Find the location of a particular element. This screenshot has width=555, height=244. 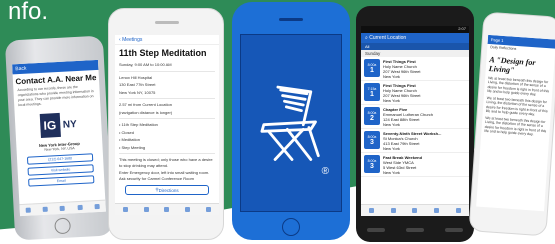

registered-mark: ® is located at coordinates (325, 171).